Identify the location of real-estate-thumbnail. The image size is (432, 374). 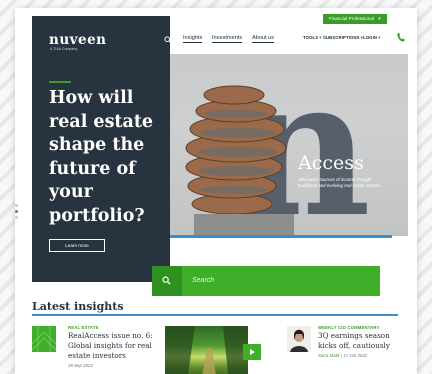
(44, 339).